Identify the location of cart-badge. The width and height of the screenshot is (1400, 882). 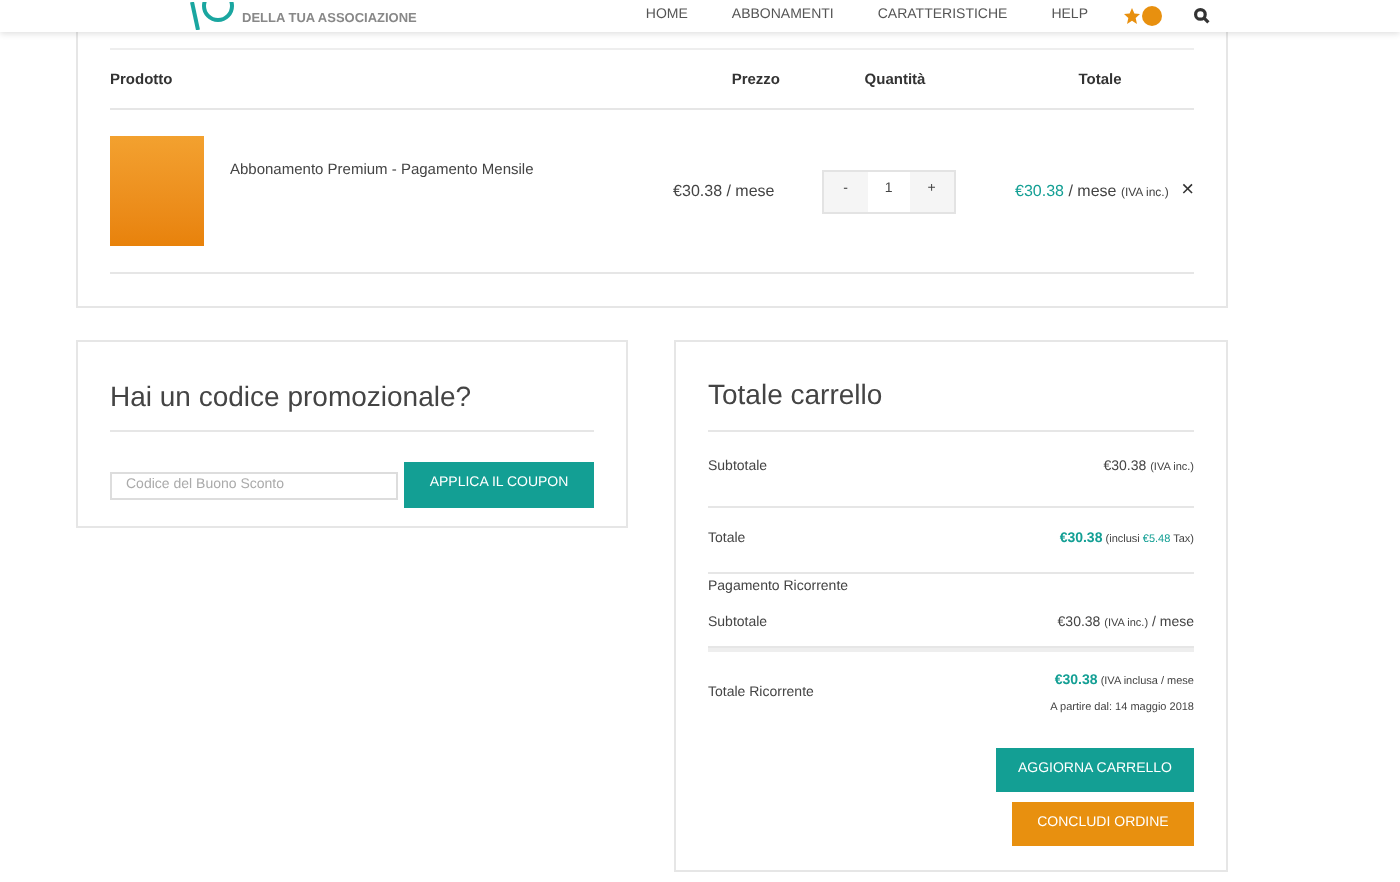
(1152, 16).